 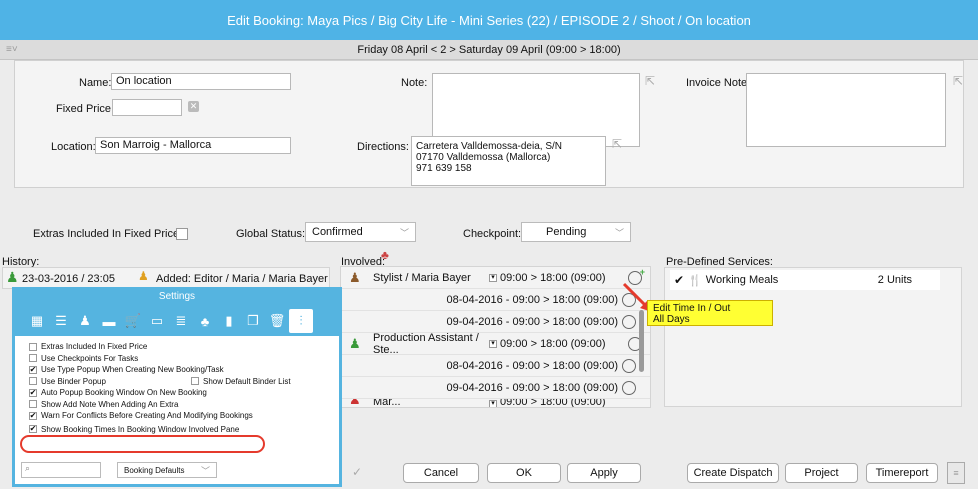 What do you see at coordinates (385, 255) in the screenshot?
I see `add-involved-icon: ♣` at bounding box center [385, 255].